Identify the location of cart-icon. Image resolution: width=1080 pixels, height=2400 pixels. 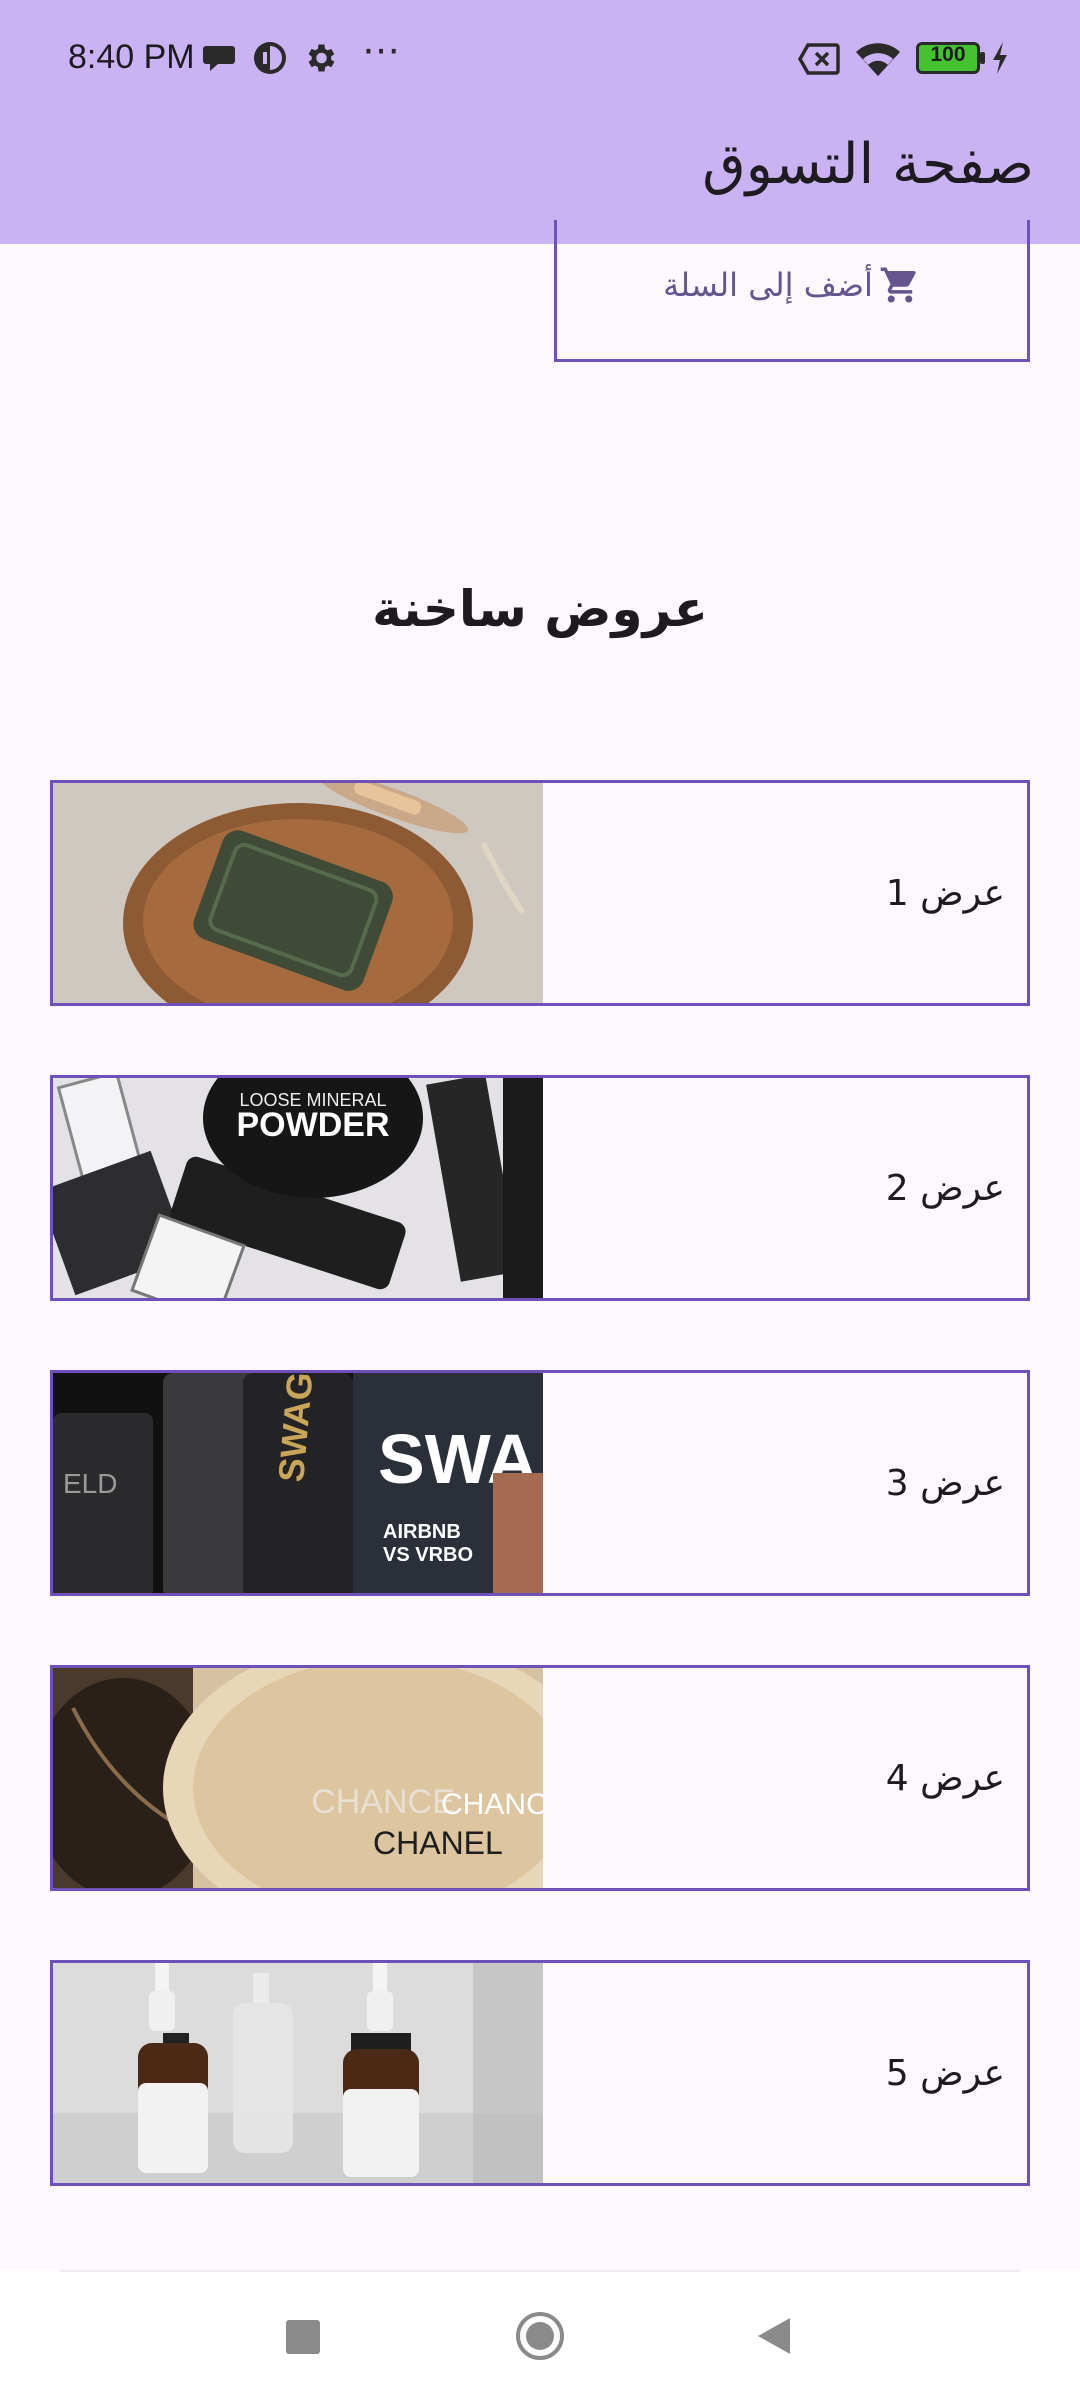
(898, 284).